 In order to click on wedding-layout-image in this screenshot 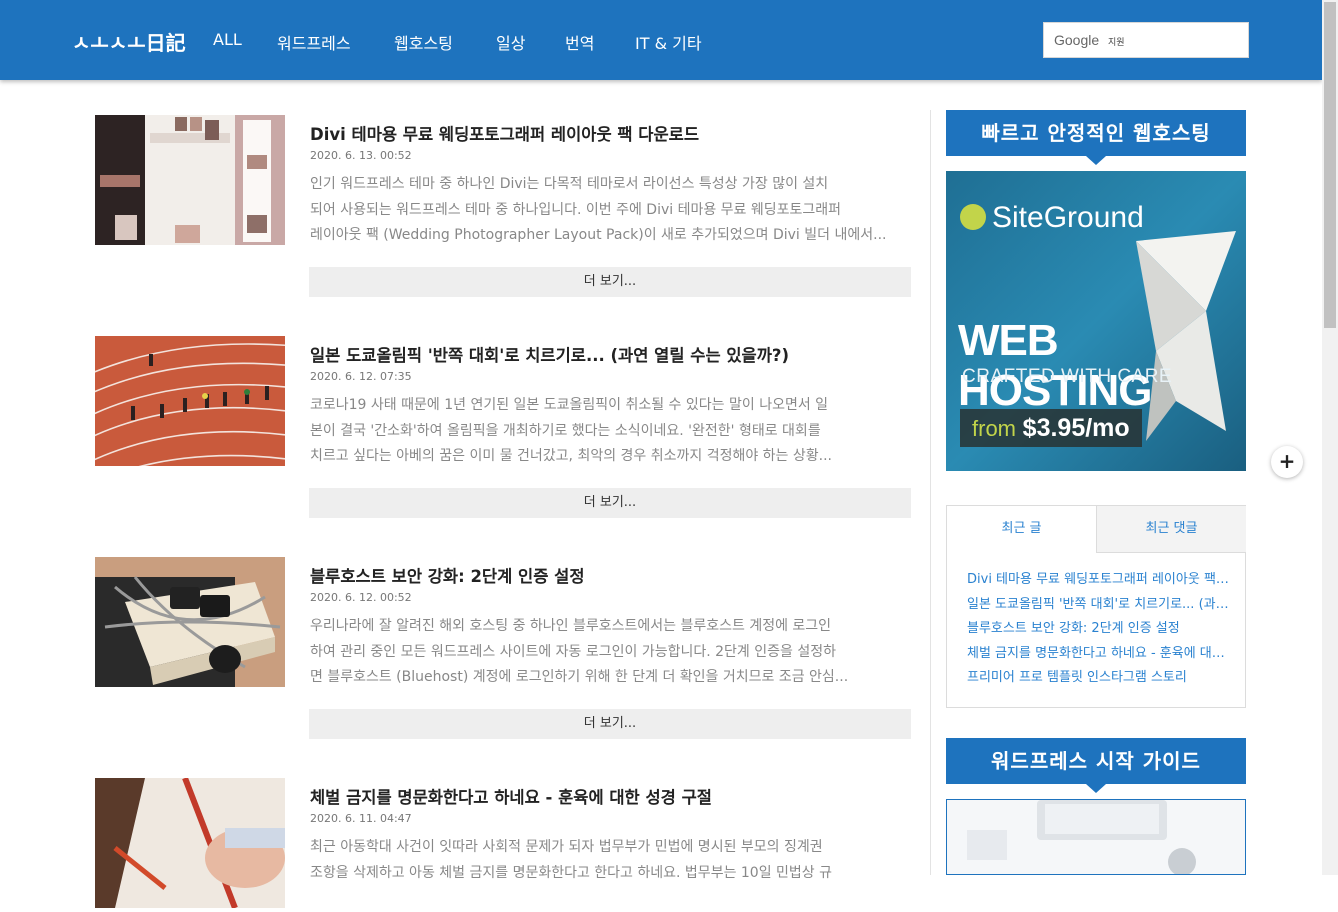, I will do `click(190, 180)`.